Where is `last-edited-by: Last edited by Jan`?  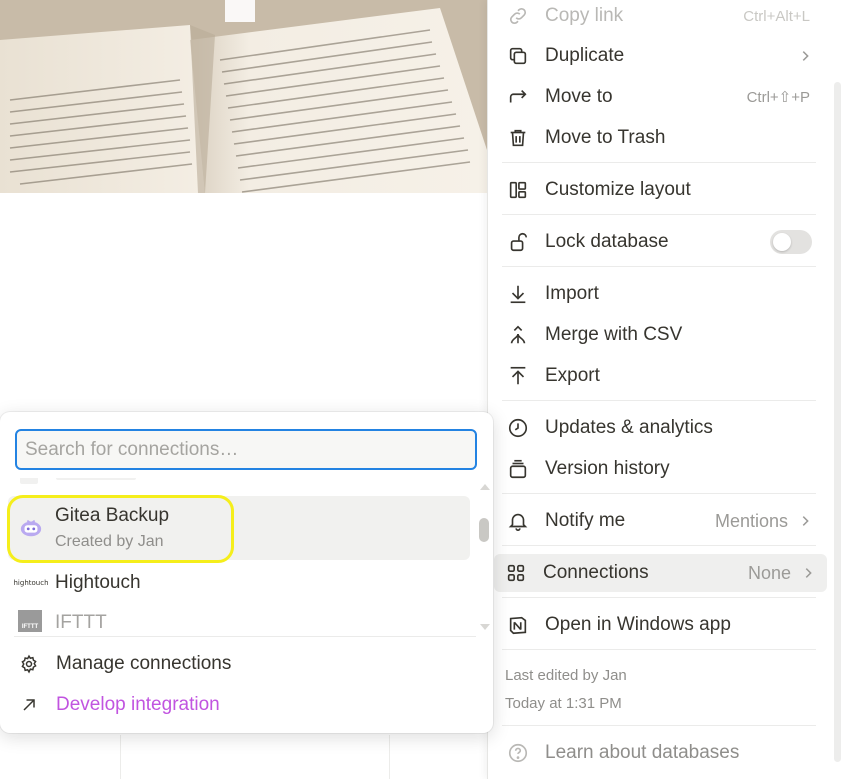 last-edited-by: Last edited by Jan is located at coordinates (566, 675).